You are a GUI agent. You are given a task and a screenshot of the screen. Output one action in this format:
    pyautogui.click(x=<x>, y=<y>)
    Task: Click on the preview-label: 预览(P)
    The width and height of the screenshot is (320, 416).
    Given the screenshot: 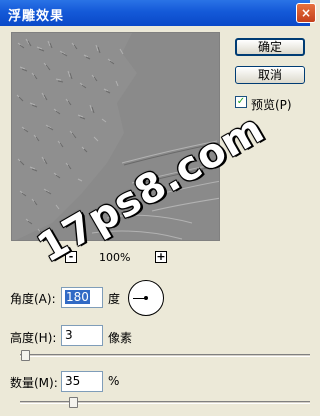 What is the action you would take?
    pyautogui.click(x=271, y=104)
    